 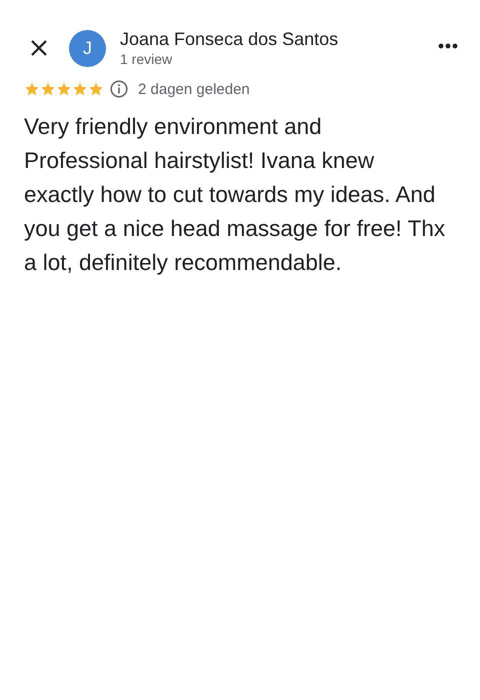 I want to click on review-date: 2 dagen geleden, so click(x=194, y=89).